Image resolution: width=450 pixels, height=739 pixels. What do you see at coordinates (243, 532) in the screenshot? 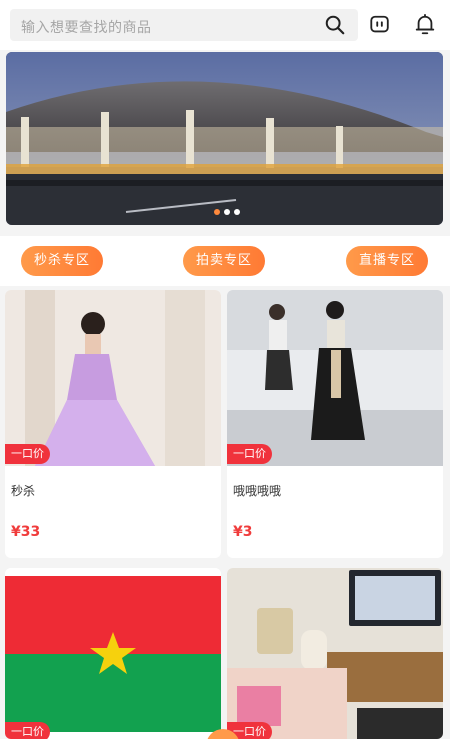
I see `product-price: ¥3` at bounding box center [243, 532].